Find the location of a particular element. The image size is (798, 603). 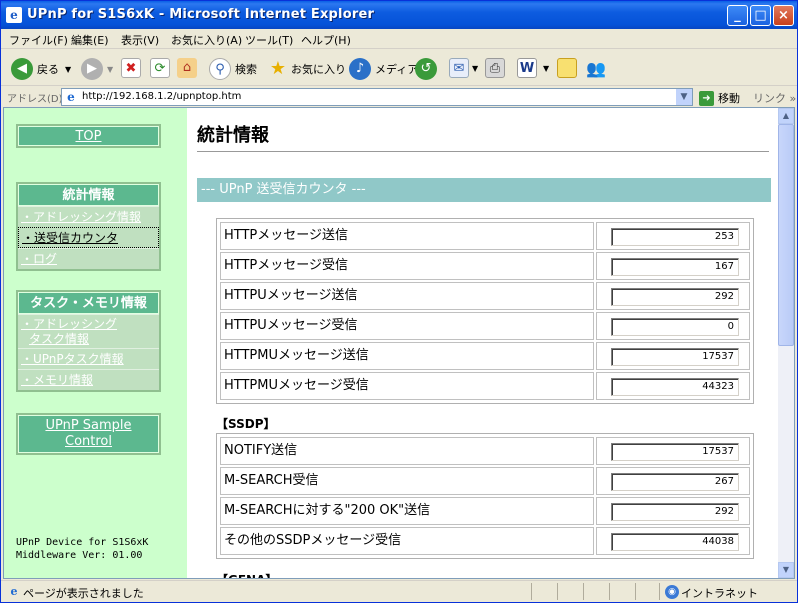

nav-link-log: ・ログ is located at coordinates (88, 258).